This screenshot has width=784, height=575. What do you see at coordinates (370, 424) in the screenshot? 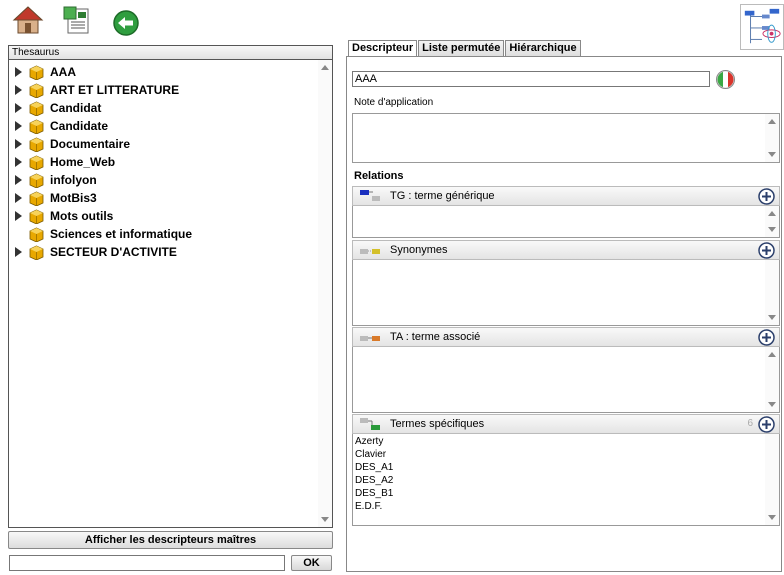
I see `specific-term-icon` at bounding box center [370, 424].